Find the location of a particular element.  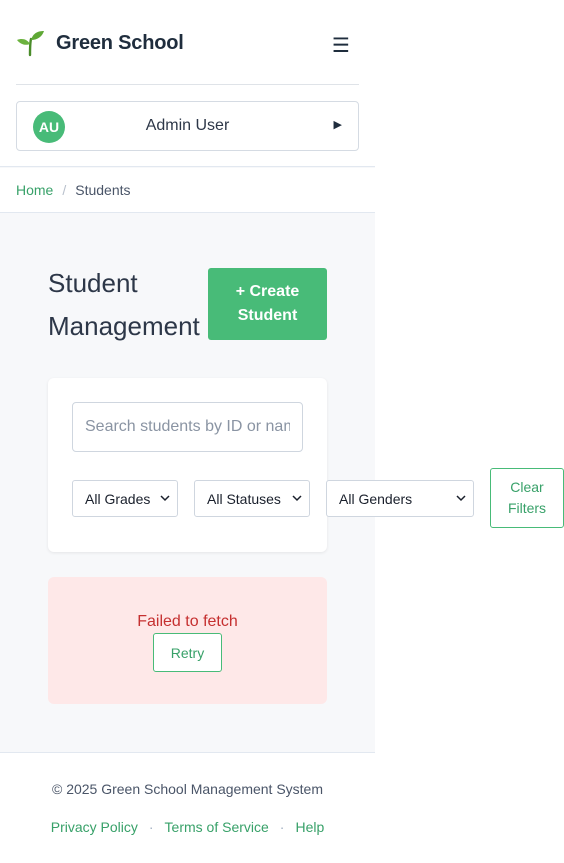

error-alert: Failed to fetch Retry is located at coordinates (187, 640).